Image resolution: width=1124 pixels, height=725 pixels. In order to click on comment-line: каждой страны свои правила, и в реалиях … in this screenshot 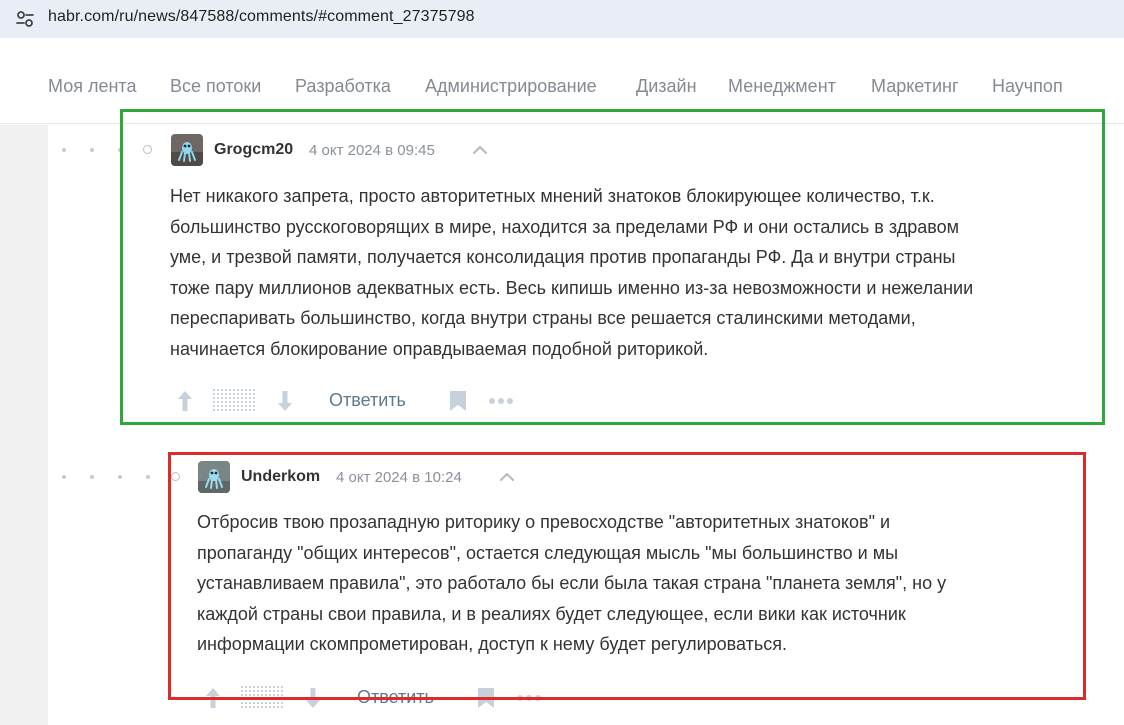, I will do `click(551, 613)`.